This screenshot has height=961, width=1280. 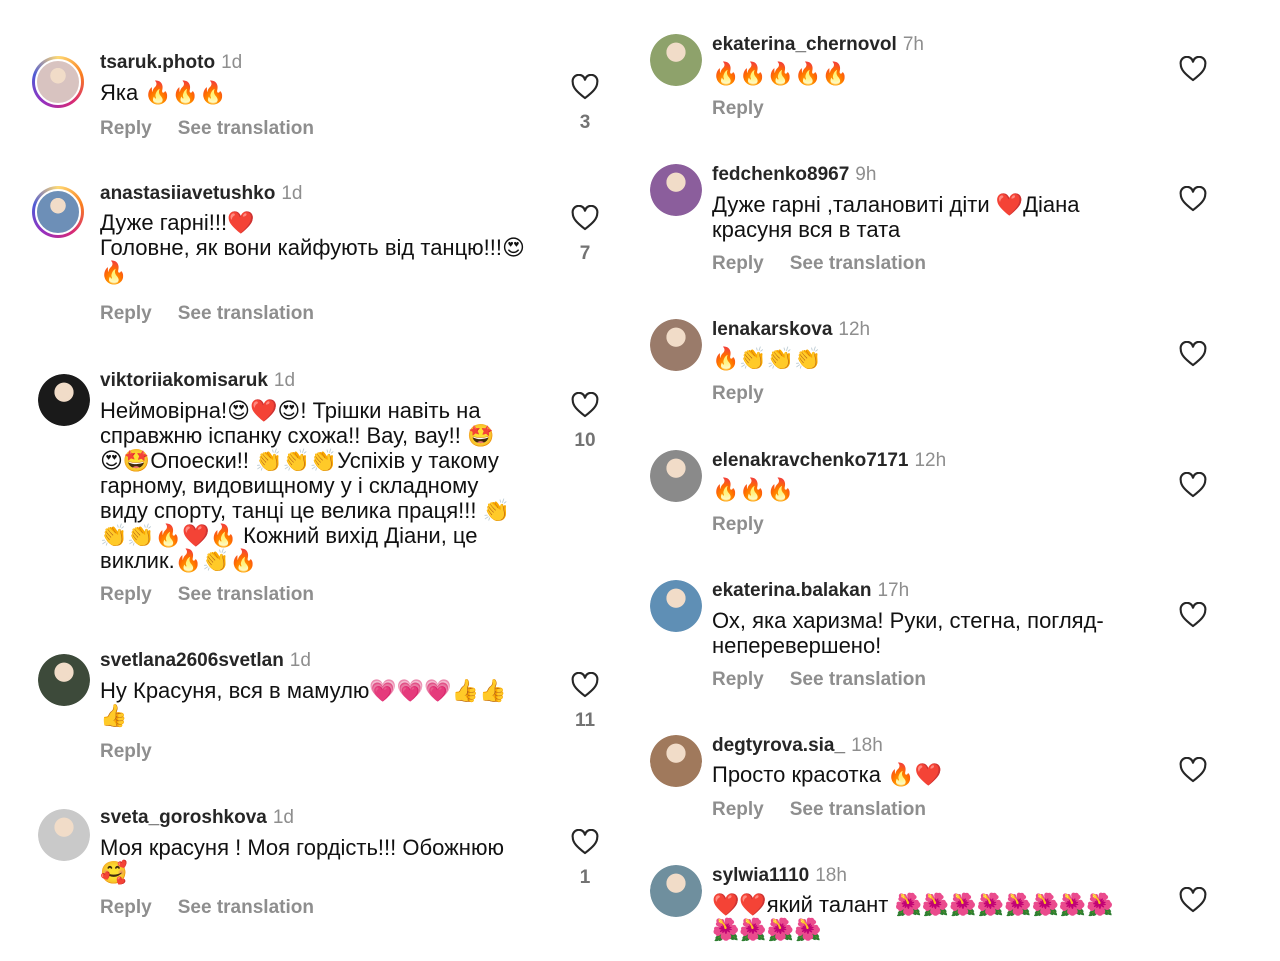 I want to click on comment-username: degtyrova.sia_ 18h, so click(x=797, y=746).